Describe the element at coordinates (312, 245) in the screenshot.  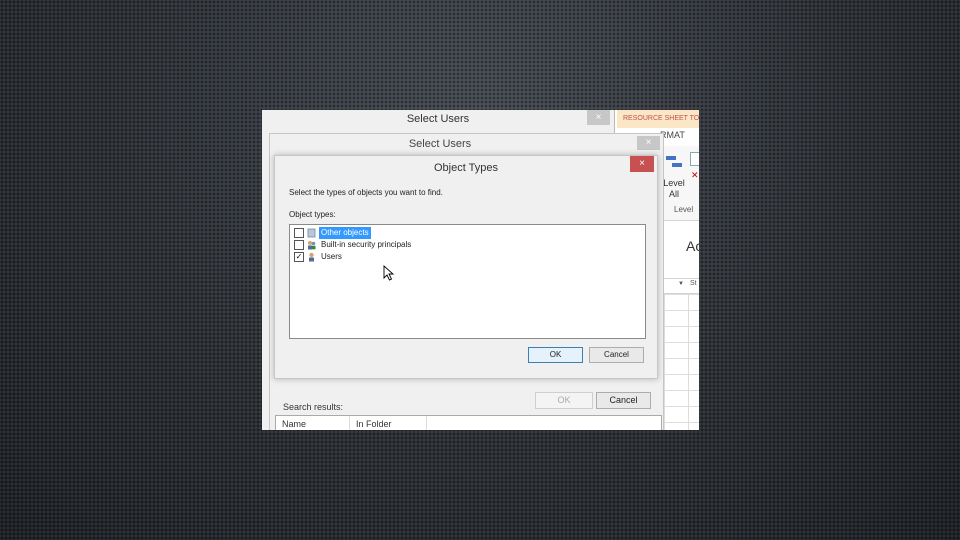
I see `group-icon` at that location.